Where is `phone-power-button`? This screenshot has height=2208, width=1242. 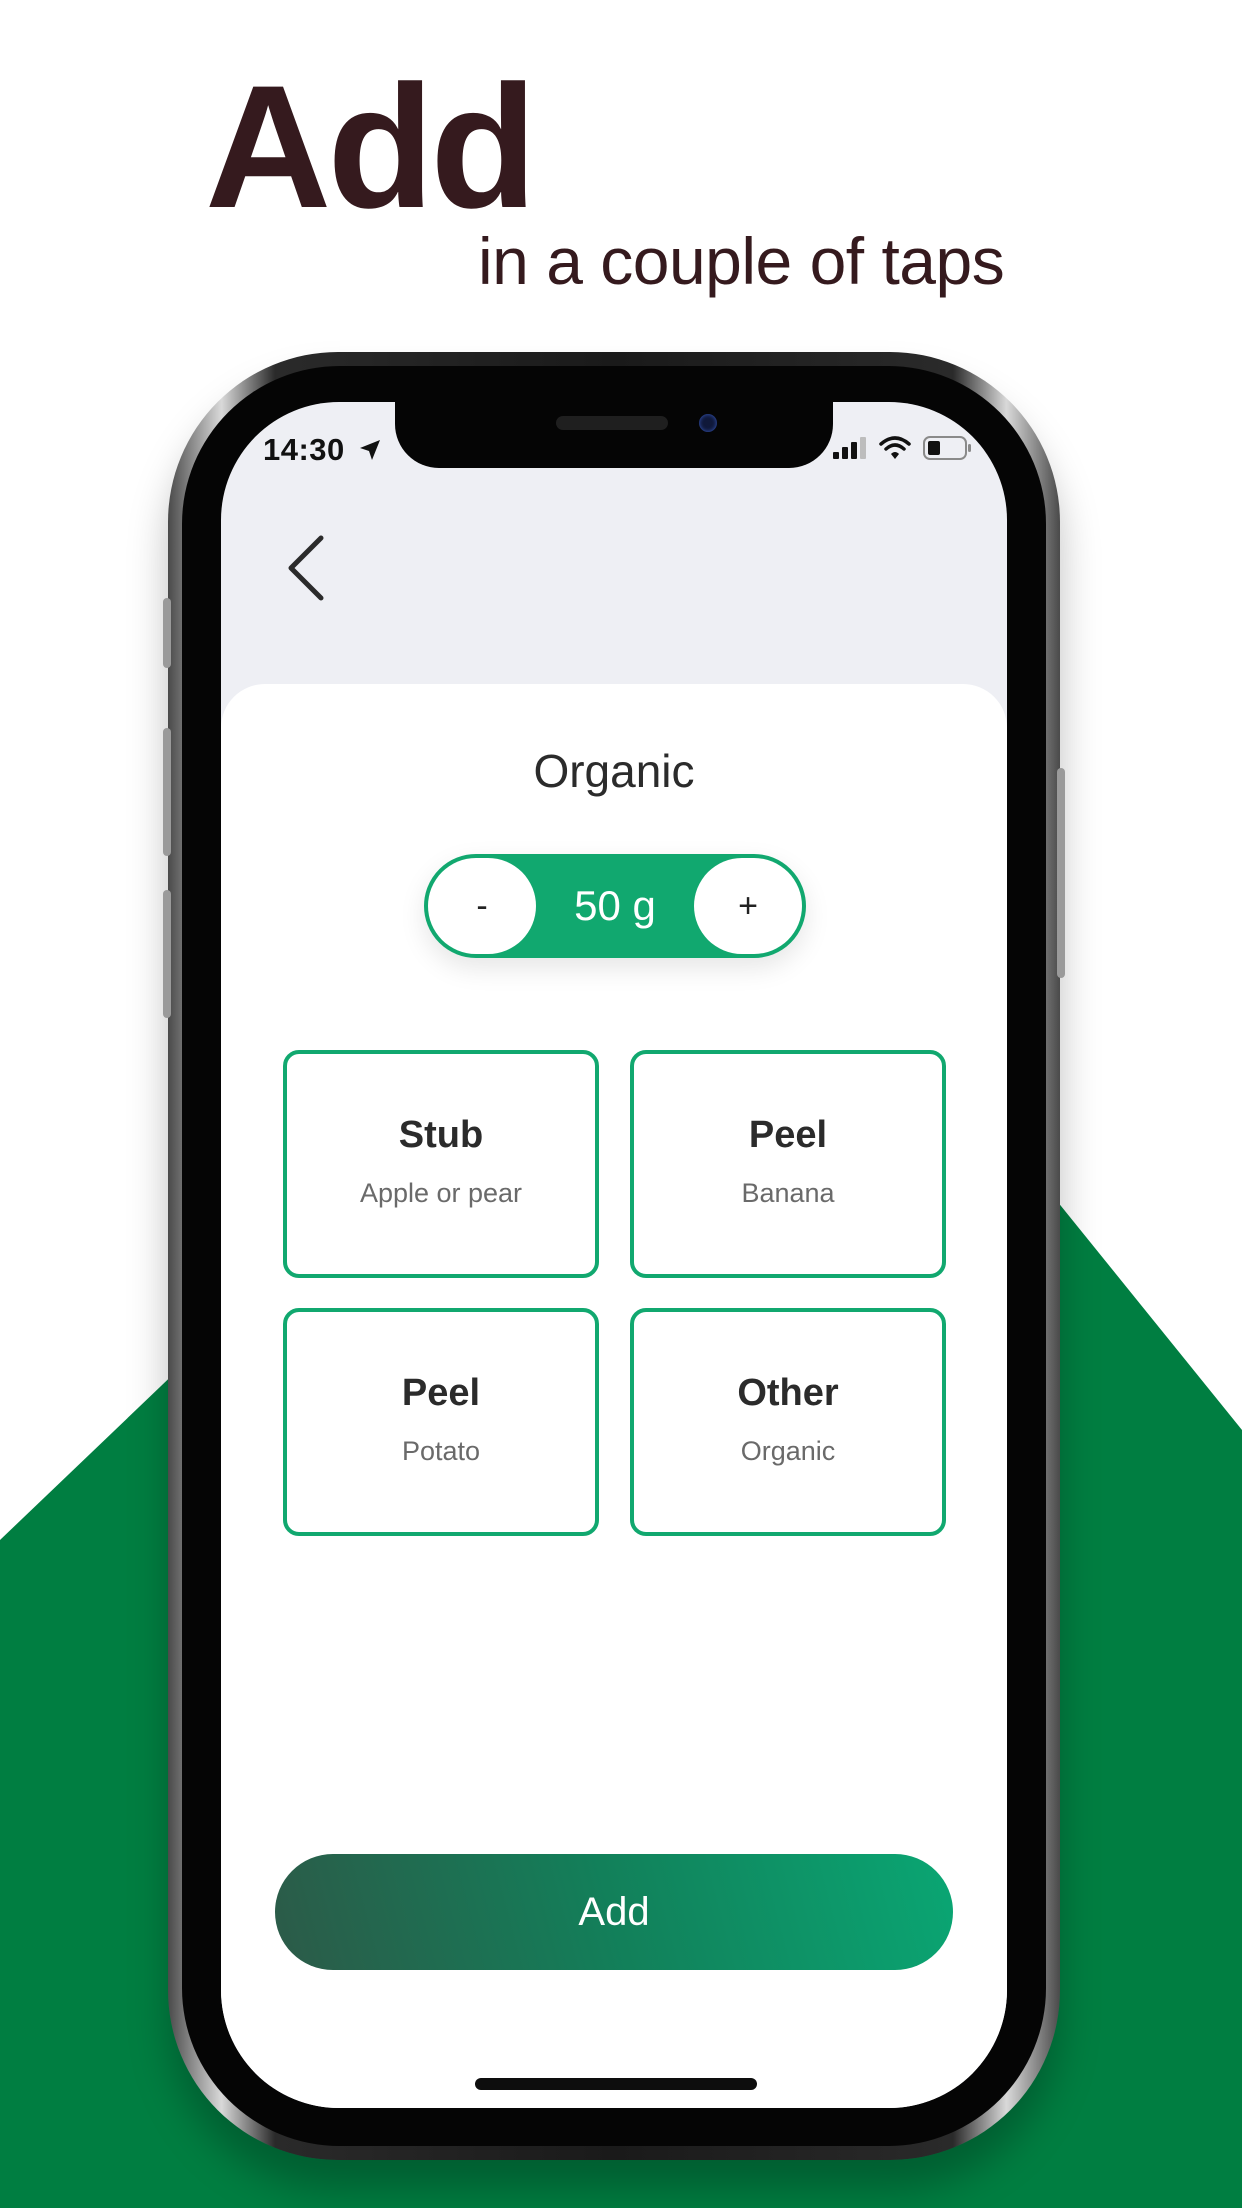
phone-power-button is located at coordinates (1061, 873).